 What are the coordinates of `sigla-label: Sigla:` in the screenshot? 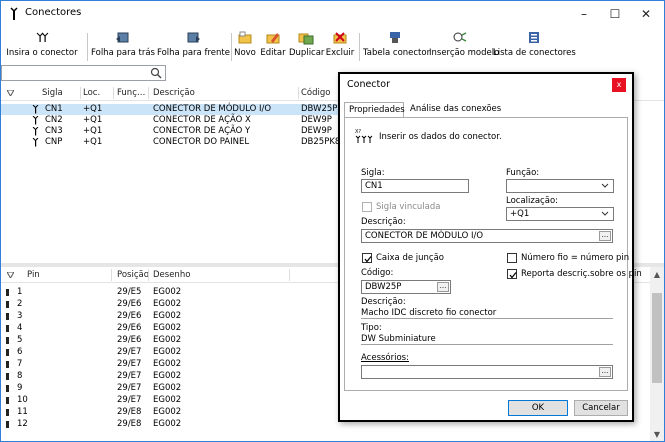 It's located at (373, 173).